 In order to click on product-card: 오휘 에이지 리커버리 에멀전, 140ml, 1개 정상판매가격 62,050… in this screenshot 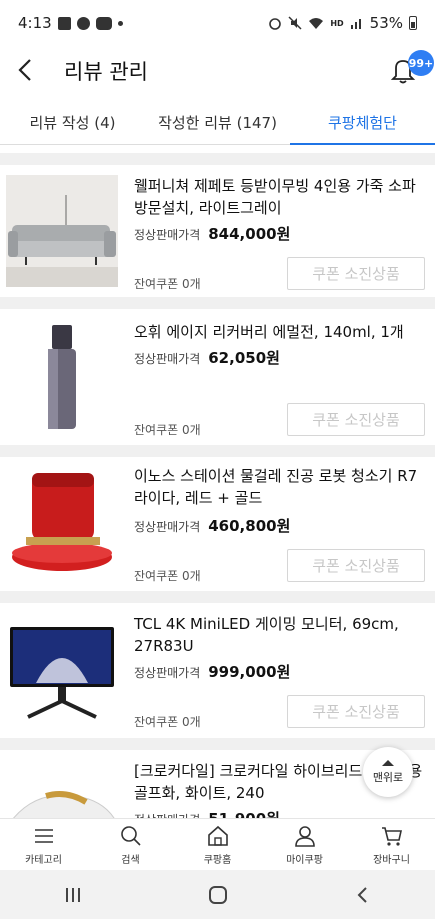, I will do `click(217, 377)`.